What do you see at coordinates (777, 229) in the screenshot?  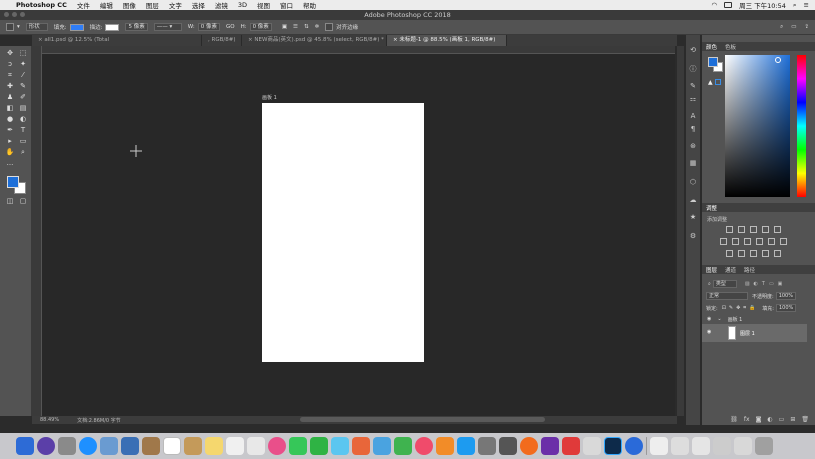 I see `vibrance-icon` at bounding box center [777, 229].